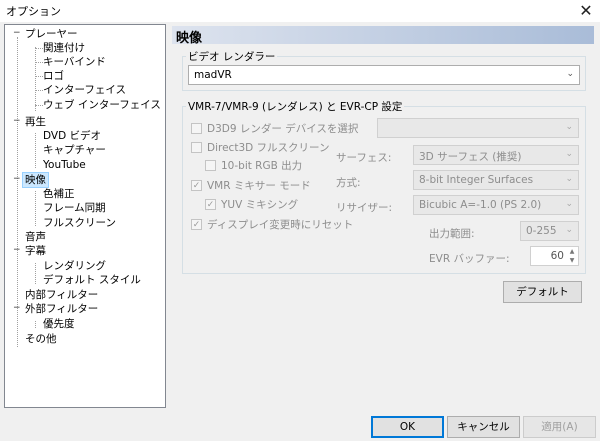  I want to click on renderer-select: madVR ⌄, so click(384, 75).